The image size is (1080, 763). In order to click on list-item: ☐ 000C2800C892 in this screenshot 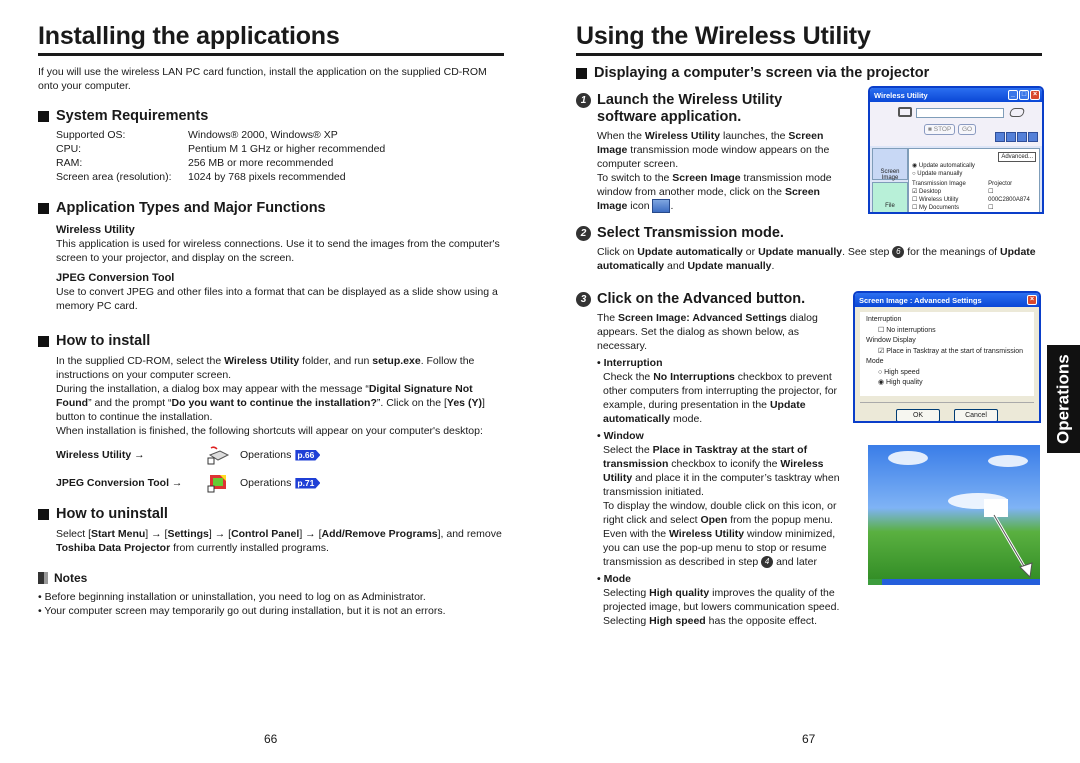, I will do `click(1012, 208)`.